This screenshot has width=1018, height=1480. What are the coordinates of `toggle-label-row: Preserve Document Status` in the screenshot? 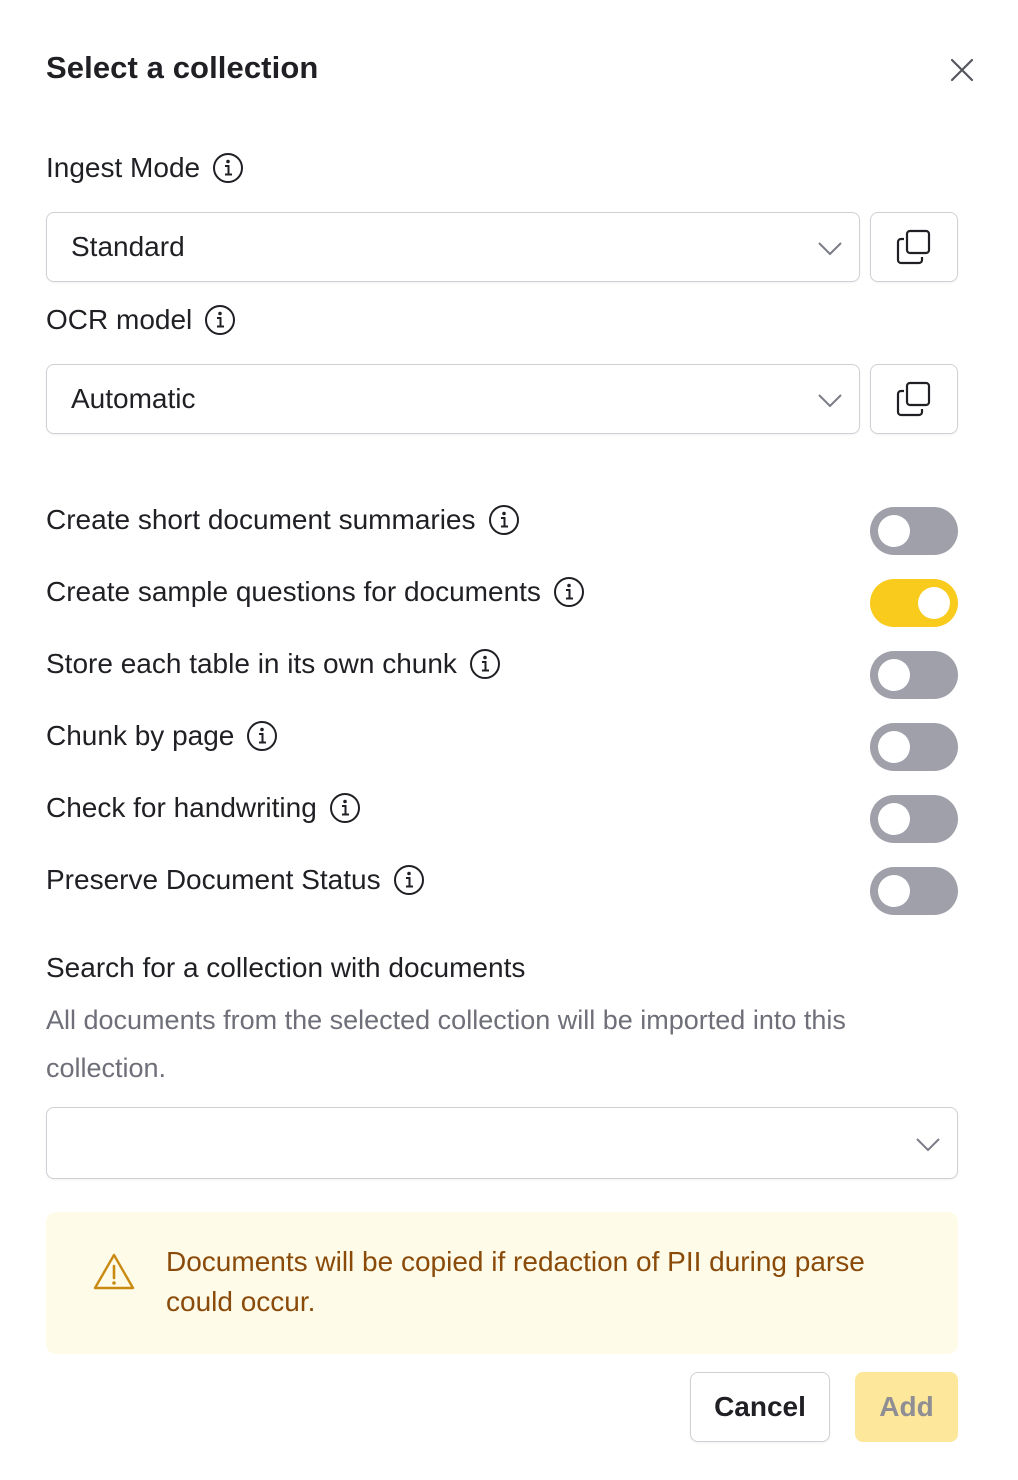 It's located at (235, 880).